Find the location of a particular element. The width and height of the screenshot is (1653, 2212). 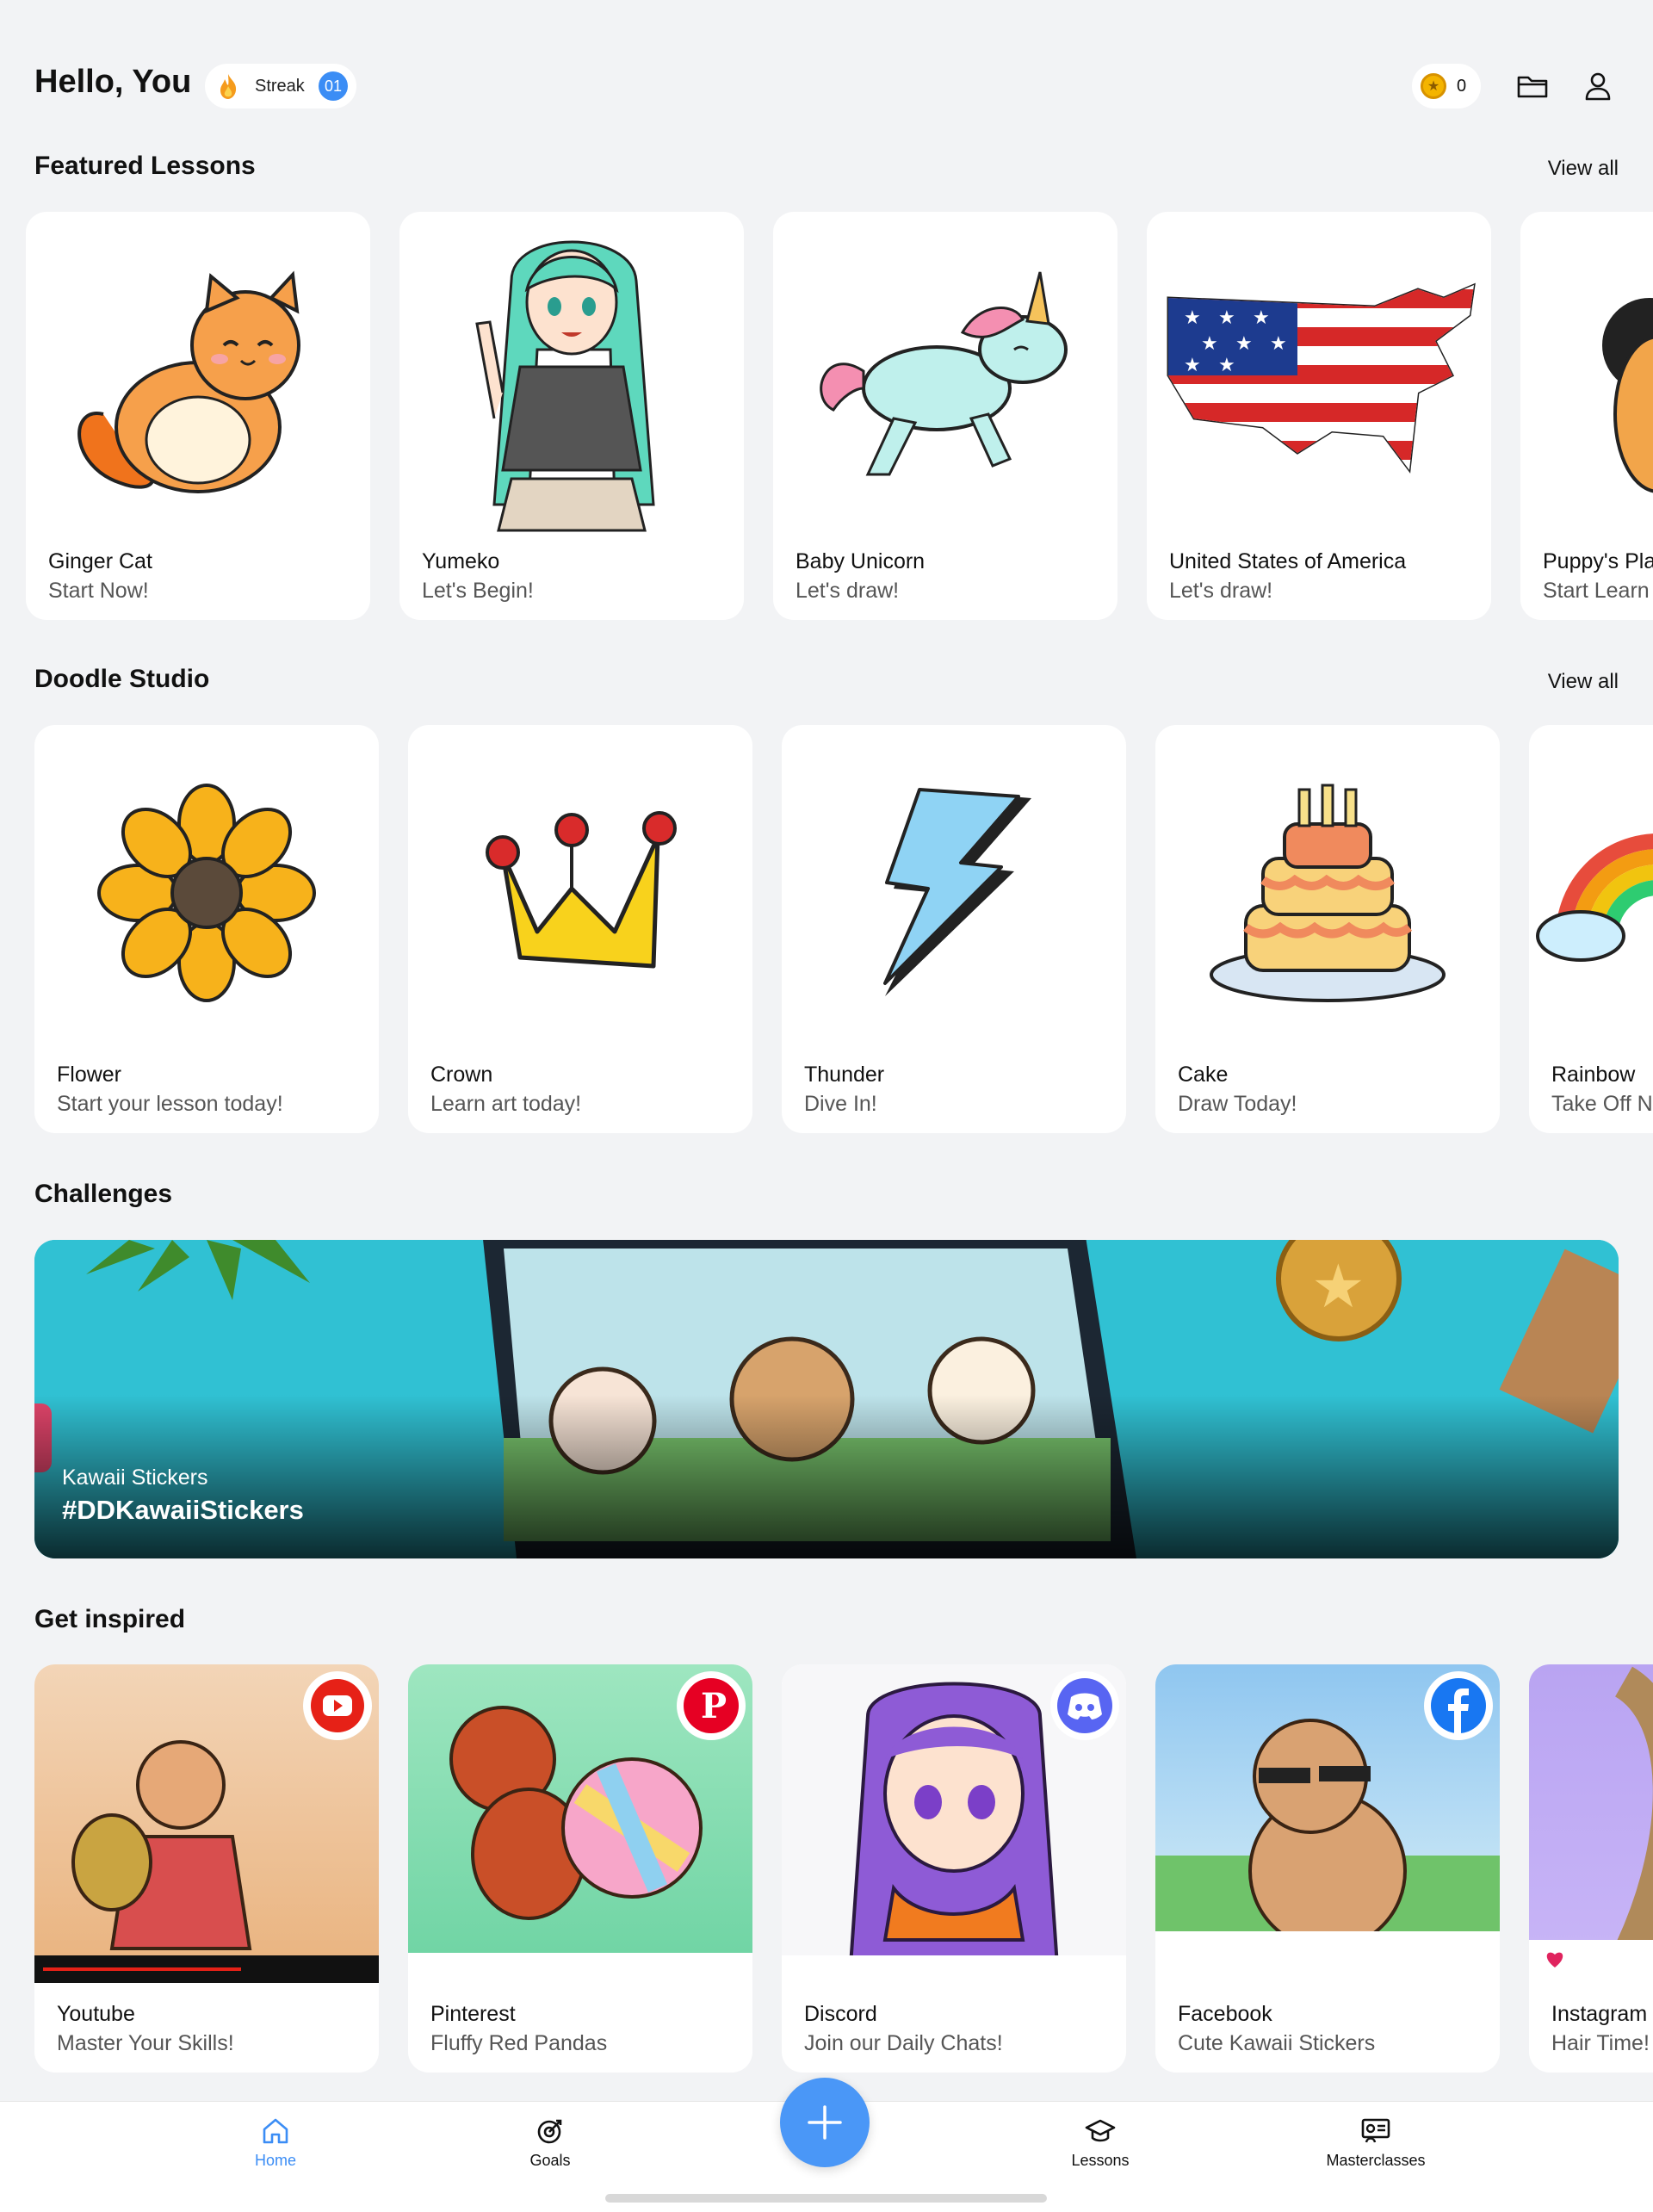

card-subtitle: Start Now! is located at coordinates (99, 591).